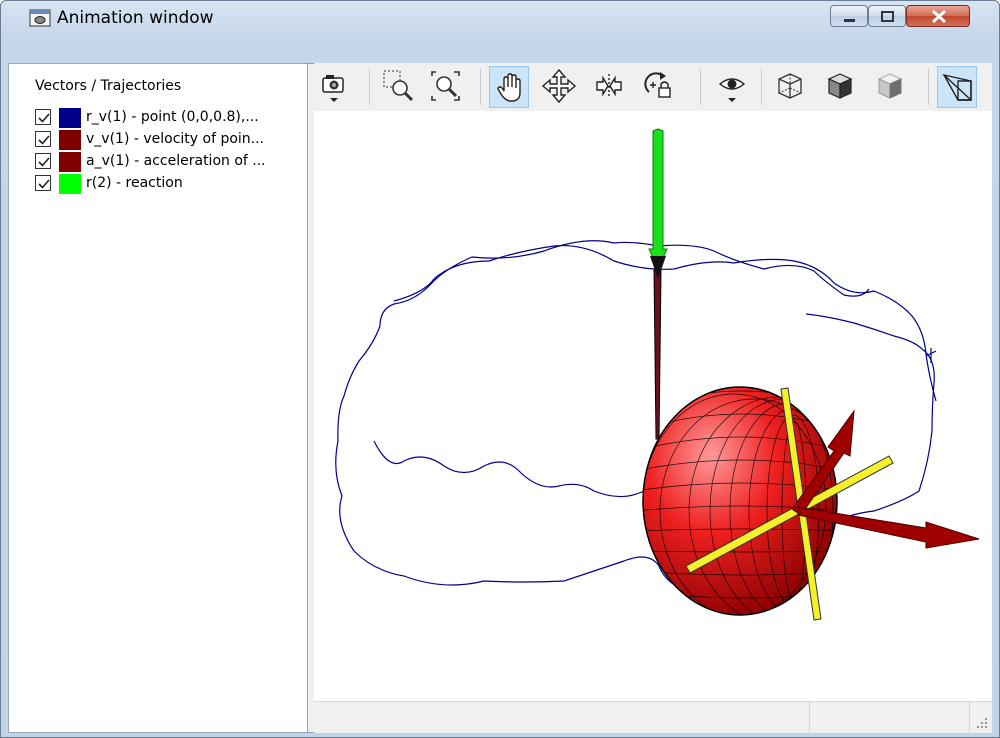 This screenshot has height=738, width=1000. Describe the element at coordinates (849, 16) in the screenshot. I see `minimize-button` at that location.